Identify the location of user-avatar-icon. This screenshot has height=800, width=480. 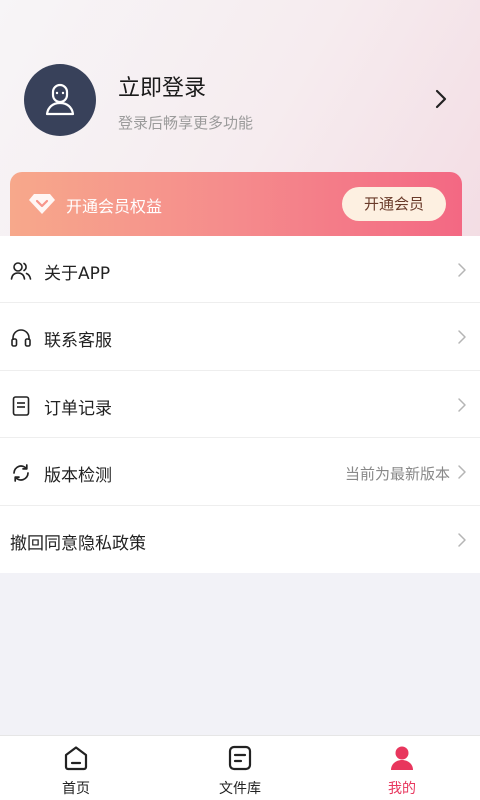
(60, 99).